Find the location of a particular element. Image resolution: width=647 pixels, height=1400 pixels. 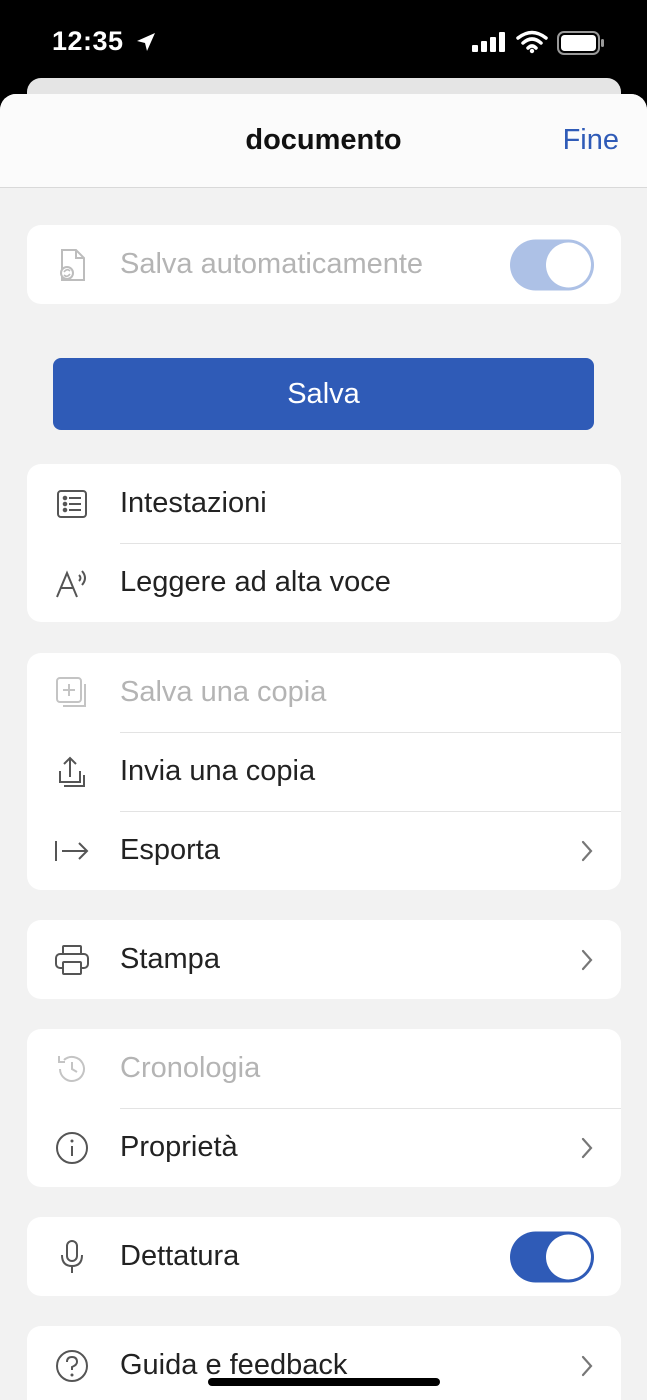

autosave-group: Salva automaticamente is located at coordinates (324, 264).